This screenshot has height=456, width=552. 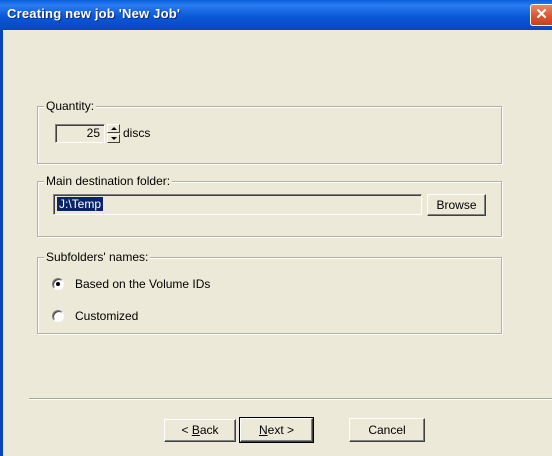 What do you see at coordinates (113, 138) in the screenshot?
I see `spin-down-button` at bounding box center [113, 138].